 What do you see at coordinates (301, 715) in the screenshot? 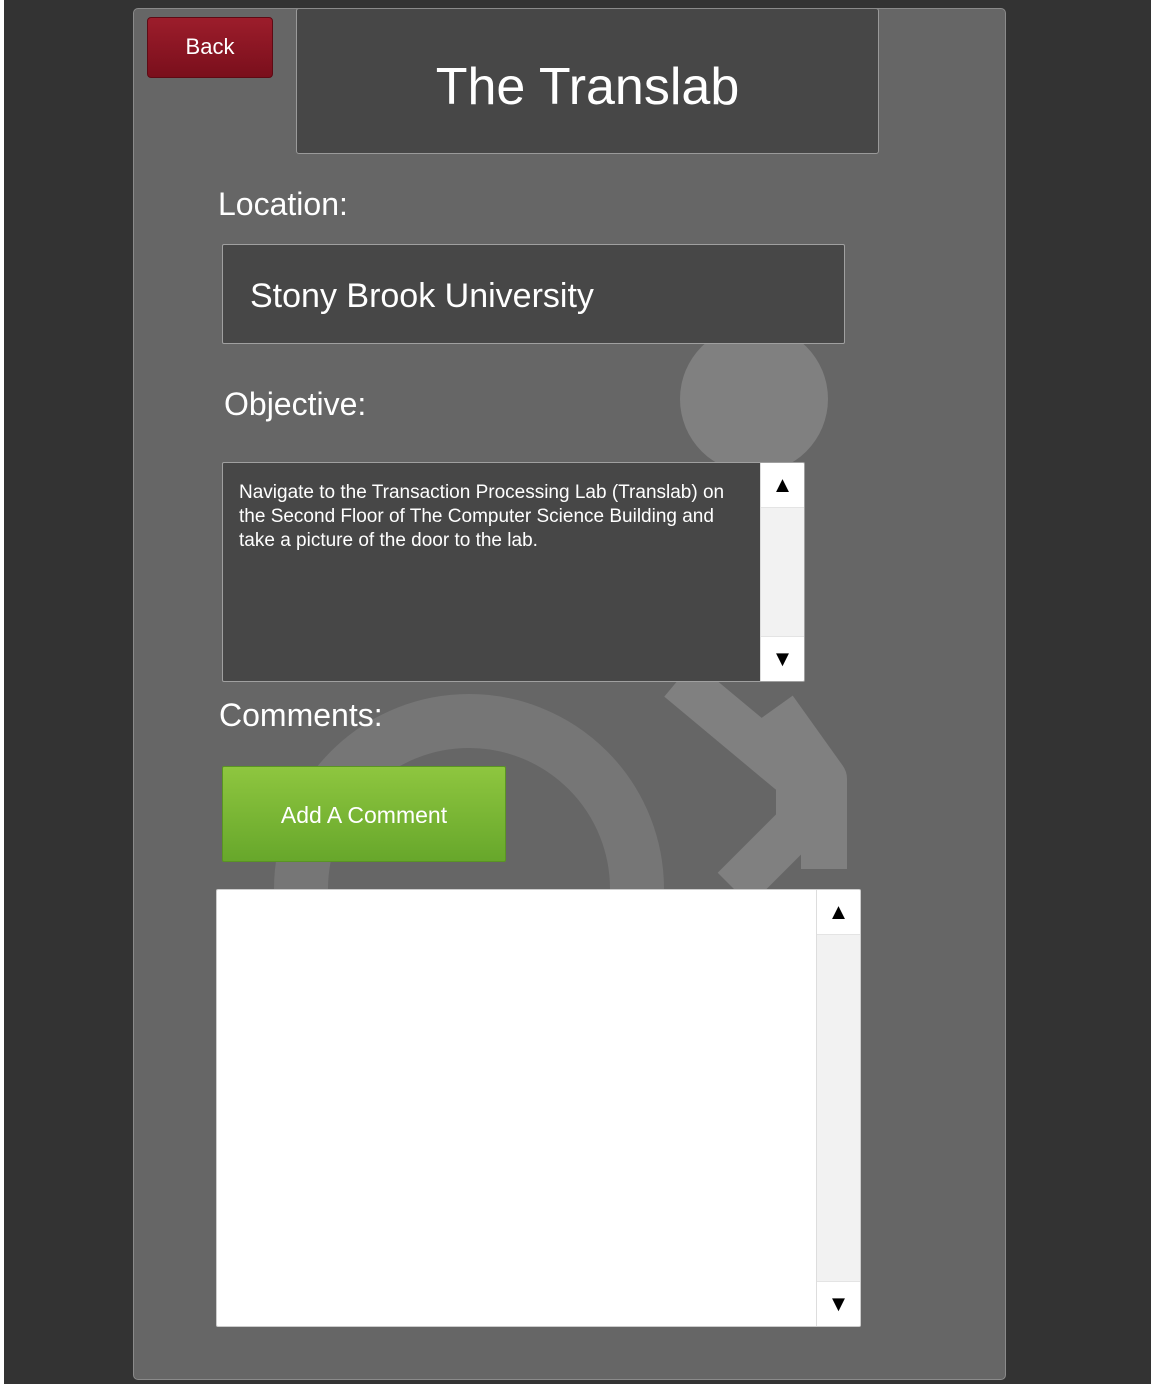
I see `comments-label: Comments:` at bounding box center [301, 715].